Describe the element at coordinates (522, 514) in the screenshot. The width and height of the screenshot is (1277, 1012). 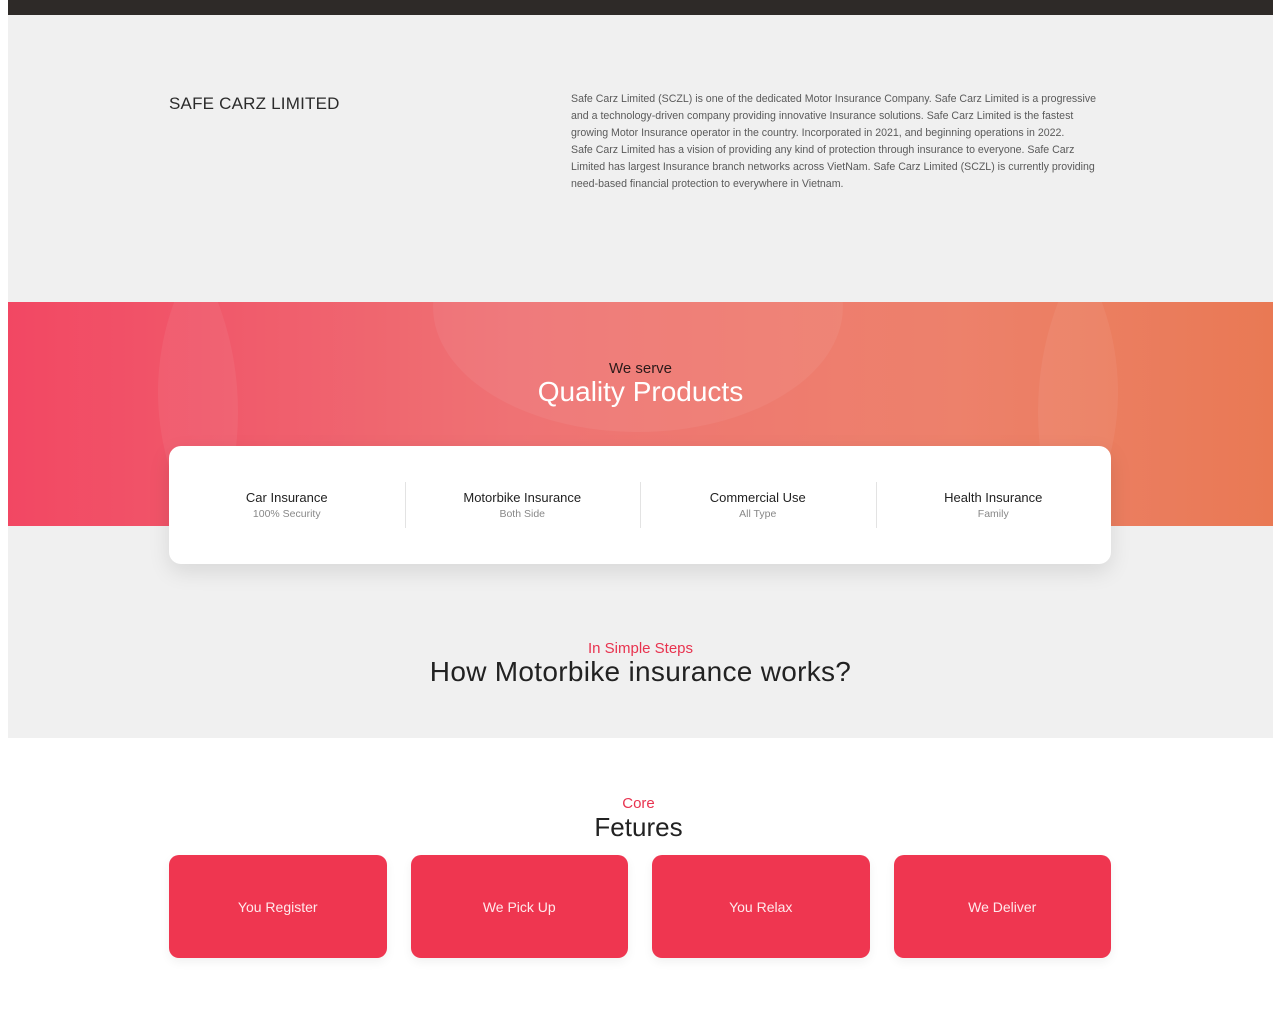
I see `product-desc: Both Side` at that location.